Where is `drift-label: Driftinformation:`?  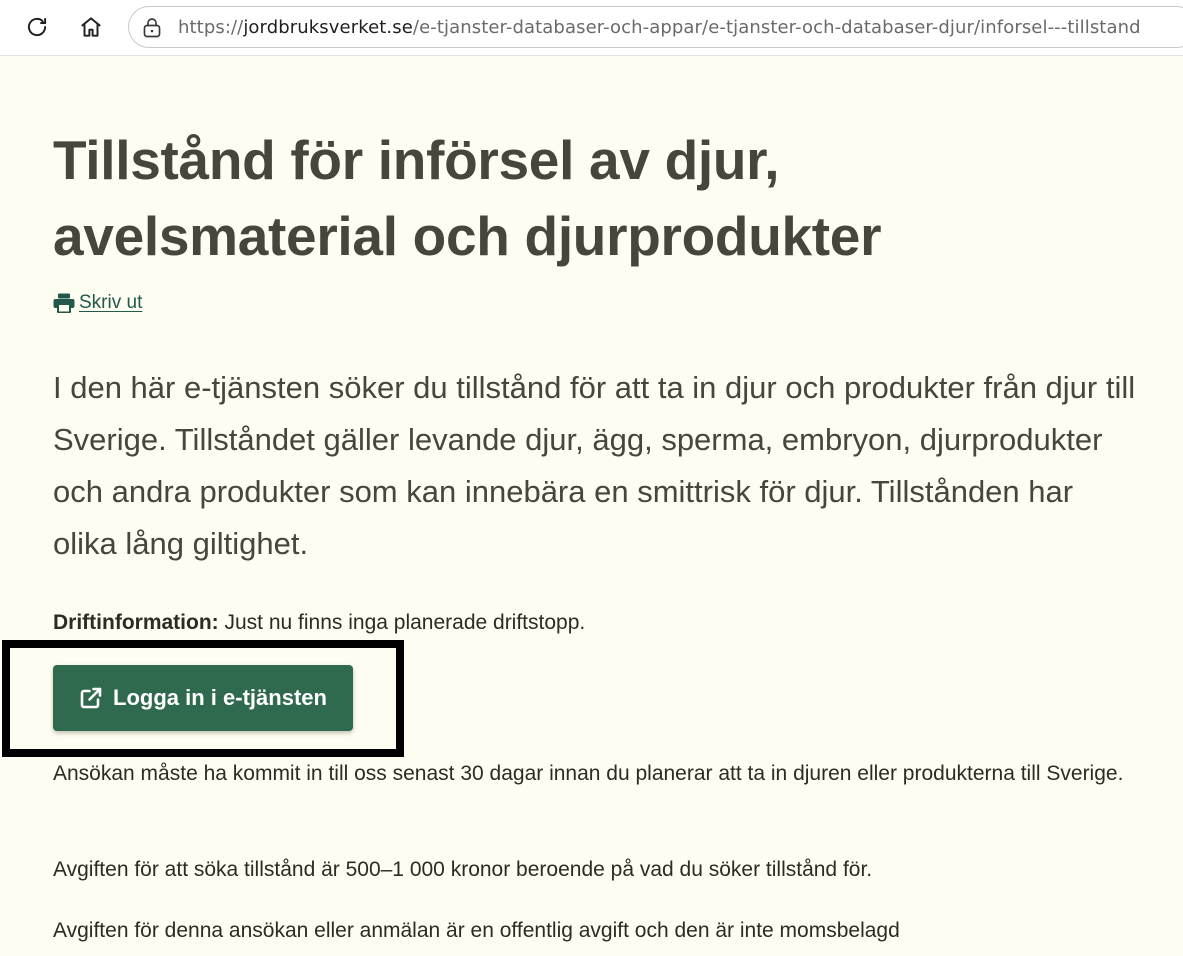 drift-label: Driftinformation: is located at coordinates (136, 622).